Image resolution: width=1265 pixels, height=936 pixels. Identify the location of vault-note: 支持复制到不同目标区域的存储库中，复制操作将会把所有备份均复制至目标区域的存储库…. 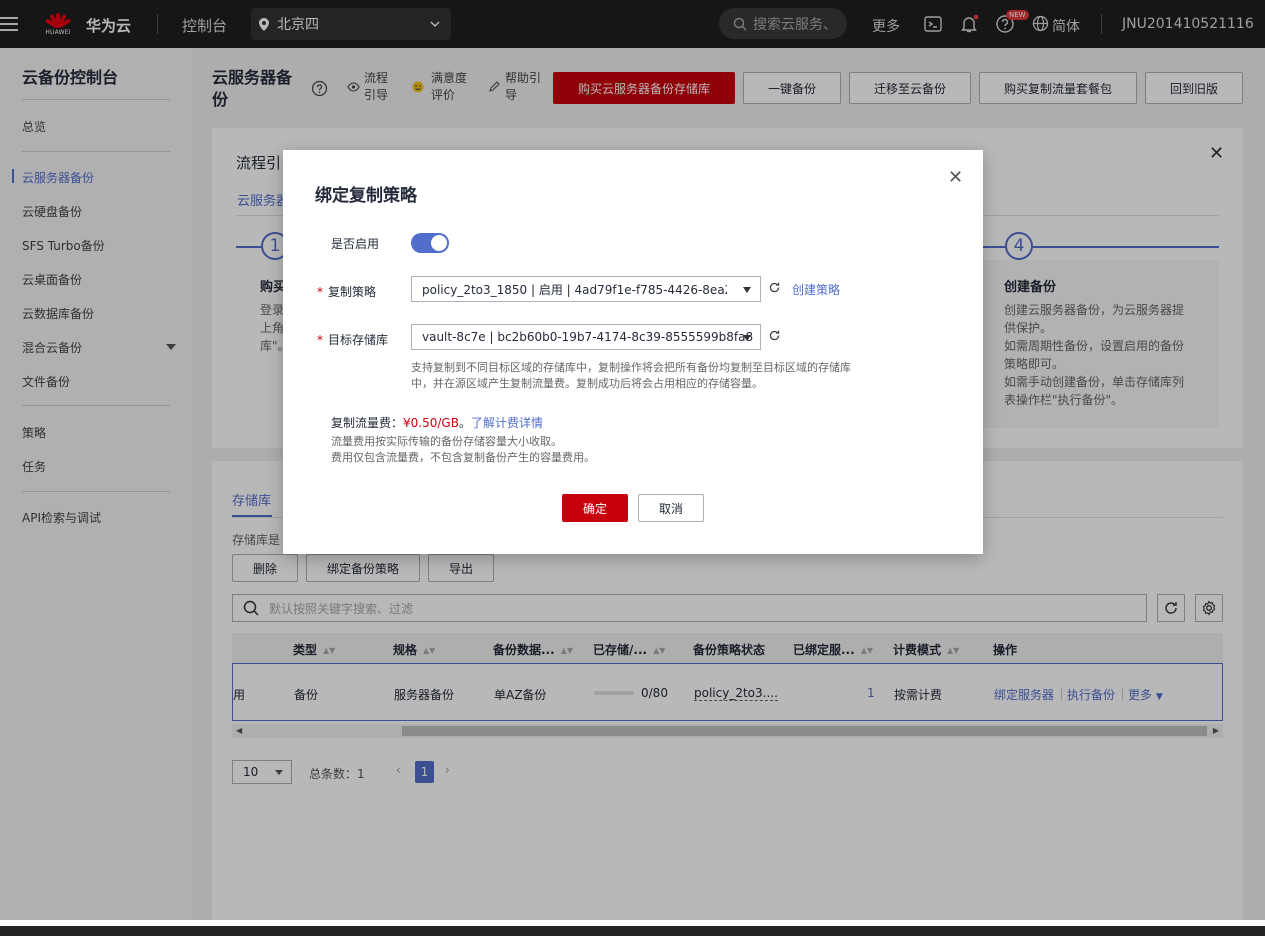
(631, 375).